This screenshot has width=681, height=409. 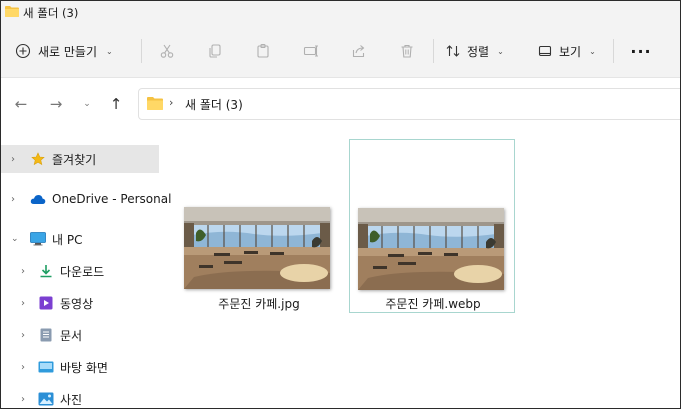 I want to click on file-name: 주문진 카페.webp, so click(x=433, y=304).